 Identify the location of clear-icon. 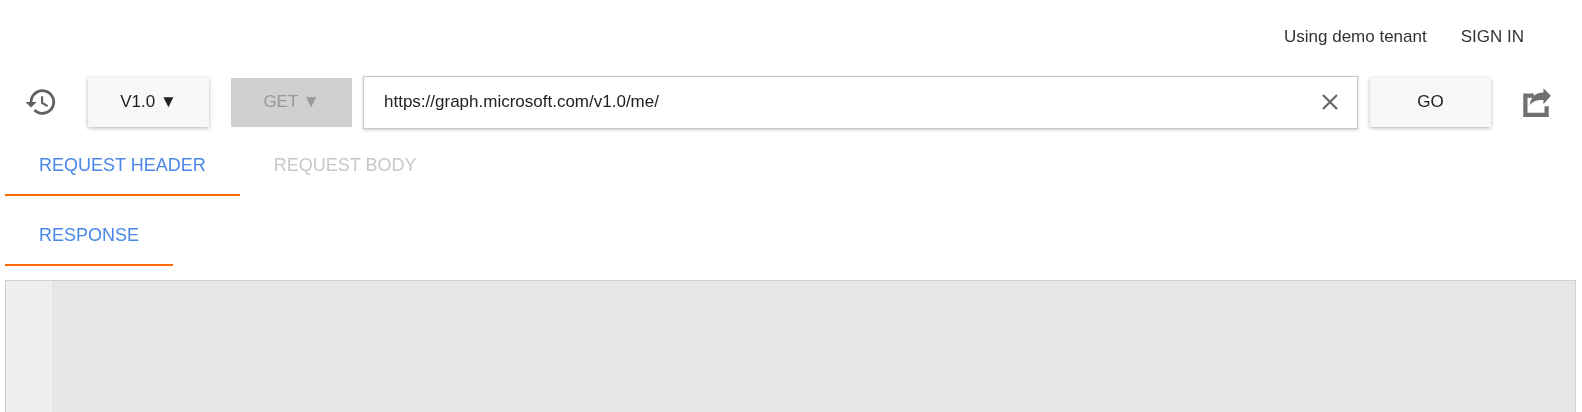
(1330, 101).